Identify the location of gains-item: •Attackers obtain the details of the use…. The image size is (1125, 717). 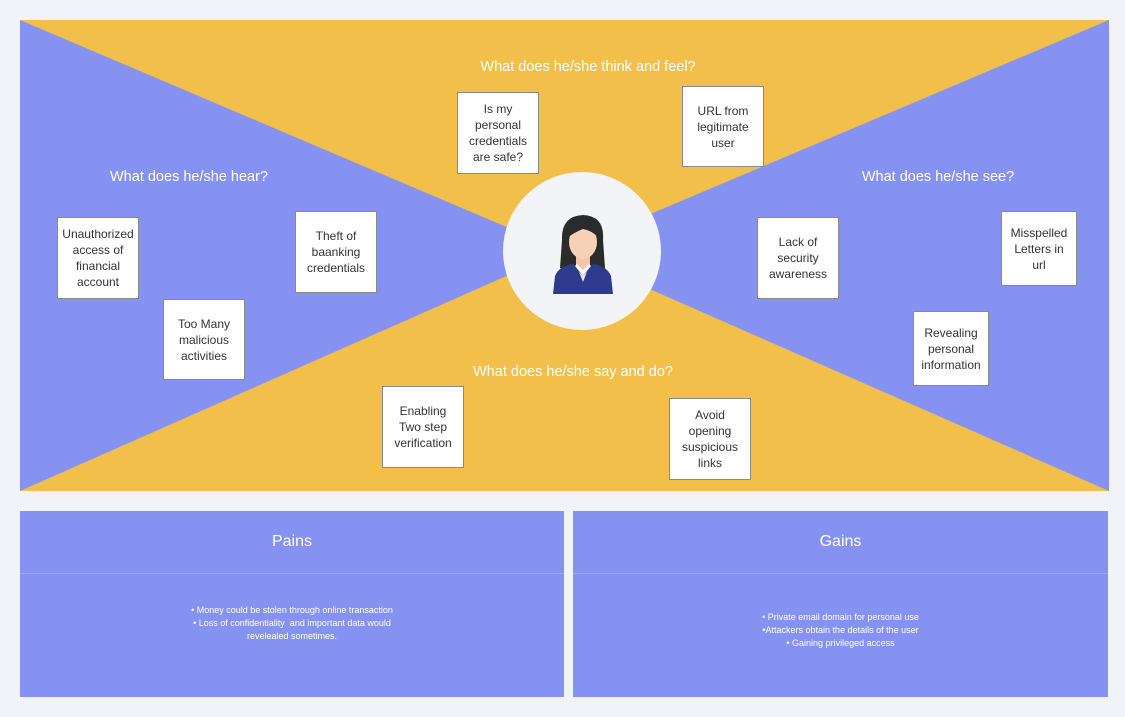
(840, 630).